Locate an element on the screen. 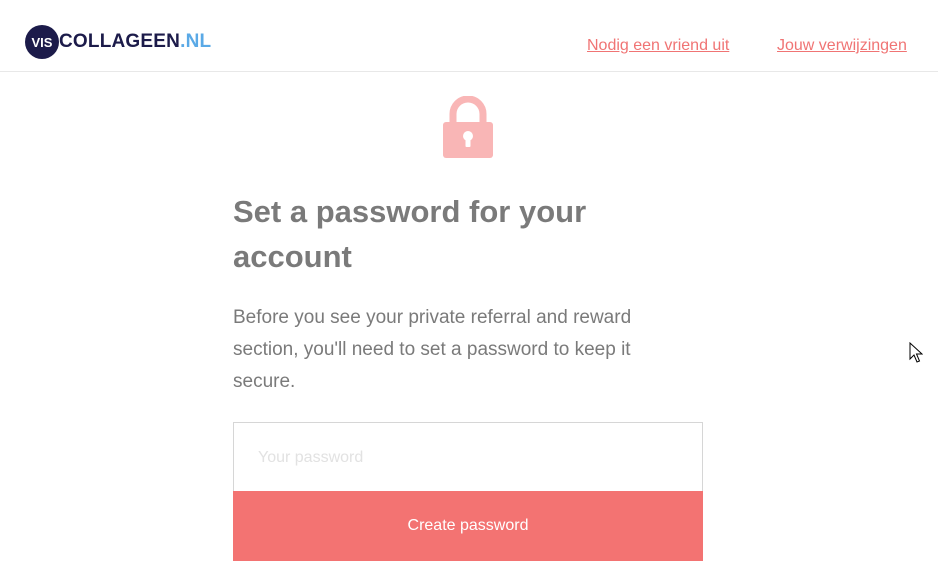 This screenshot has width=938, height=580. logo-wordmark: COLLAGEEN is located at coordinates (120, 41).